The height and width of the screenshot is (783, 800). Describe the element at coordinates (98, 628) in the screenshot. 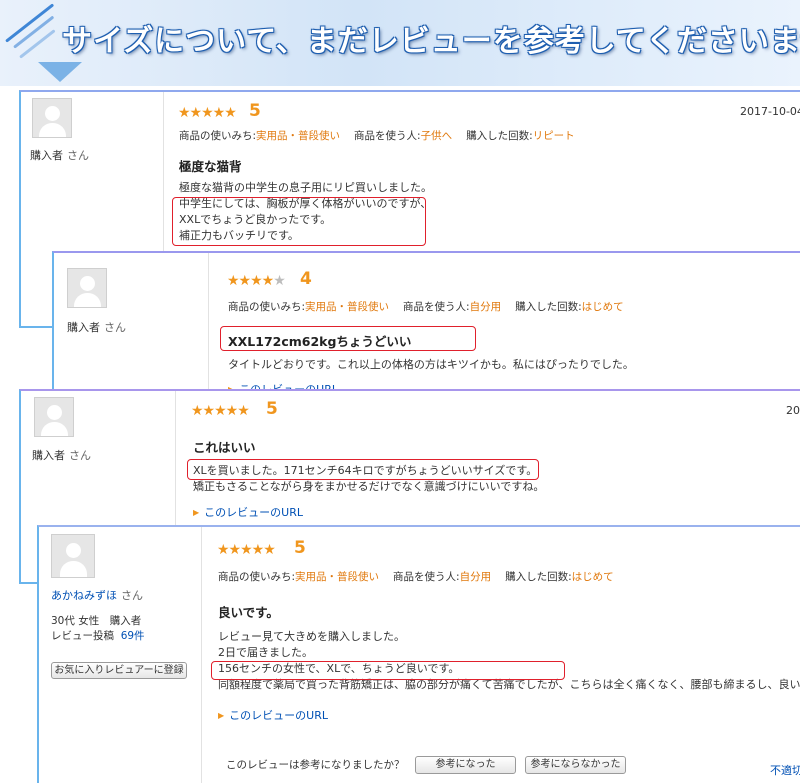

I see `reviewer-profile: 30代 女性 購入者 レビュー投稿 69件` at that location.